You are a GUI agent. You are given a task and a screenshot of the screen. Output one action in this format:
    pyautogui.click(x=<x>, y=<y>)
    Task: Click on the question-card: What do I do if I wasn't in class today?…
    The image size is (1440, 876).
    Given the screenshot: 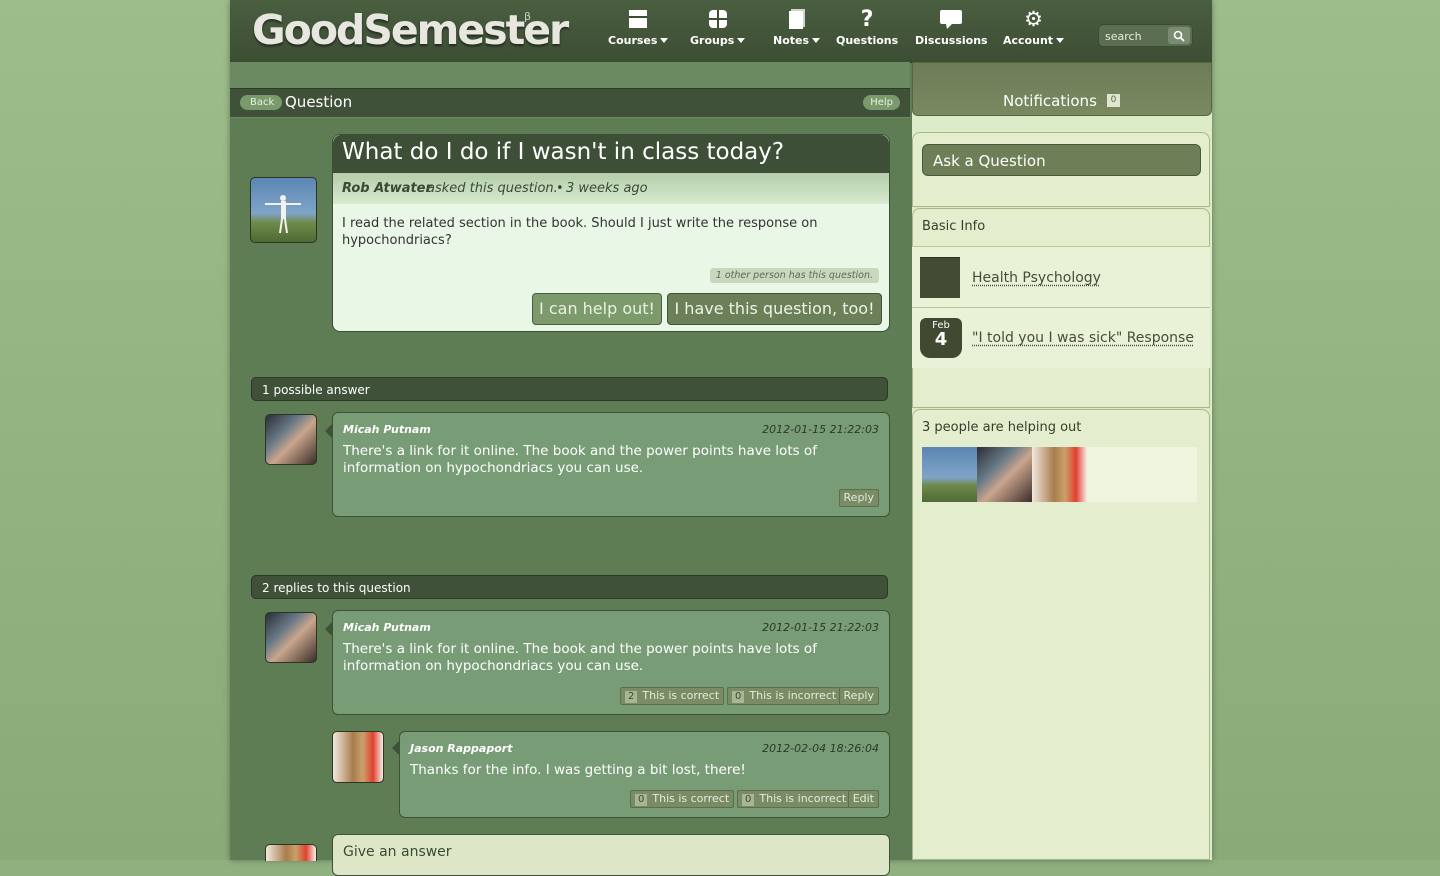 What is the action you would take?
    pyautogui.click(x=611, y=233)
    